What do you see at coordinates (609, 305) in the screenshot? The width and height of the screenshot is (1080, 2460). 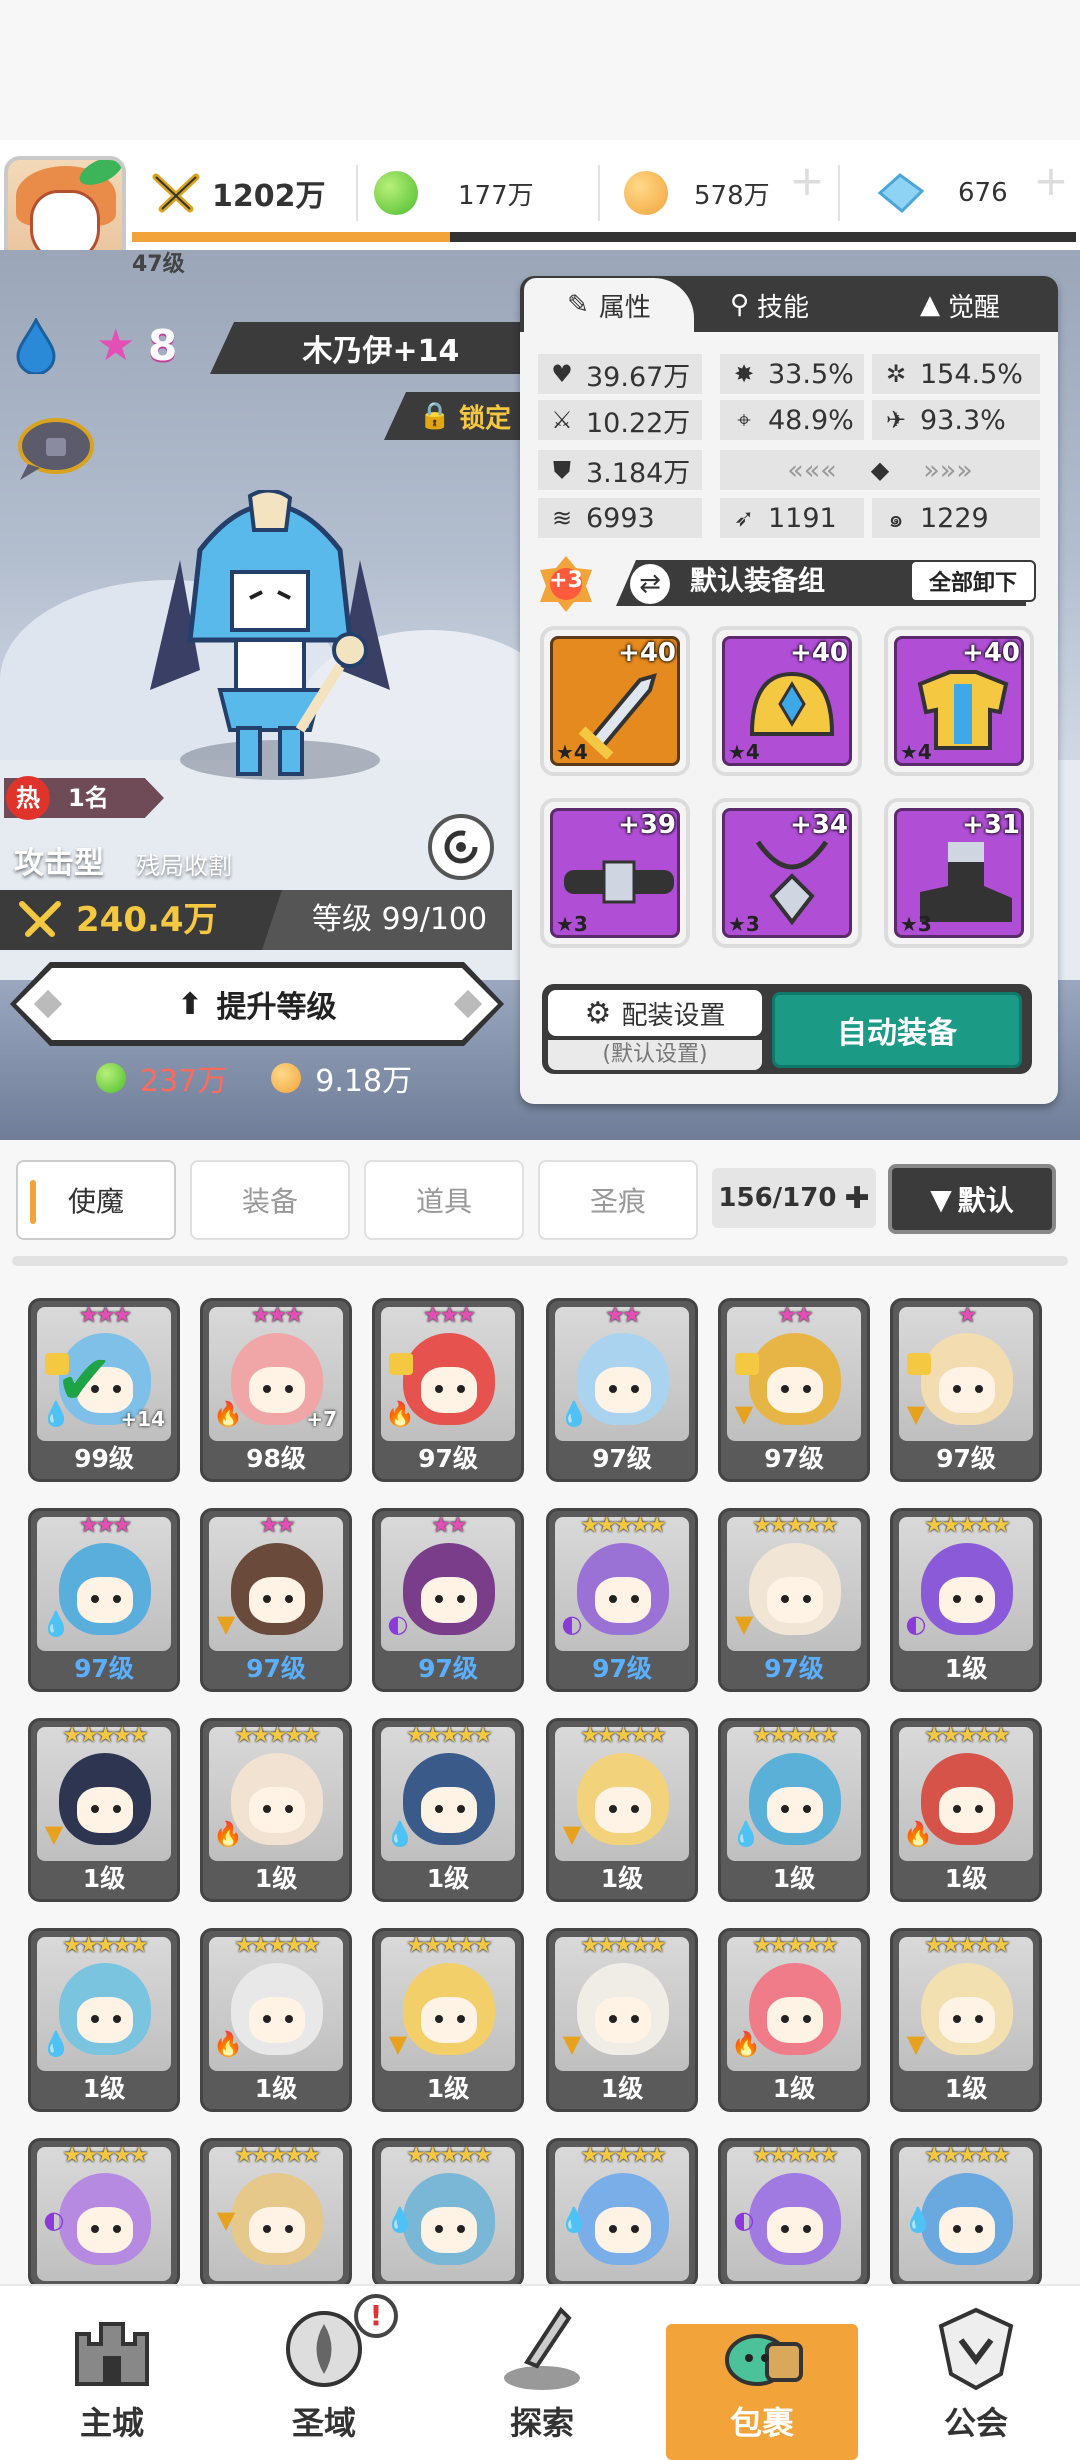 I see `tab-attributes: ✎ 属性` at bounding box center [609, 305].